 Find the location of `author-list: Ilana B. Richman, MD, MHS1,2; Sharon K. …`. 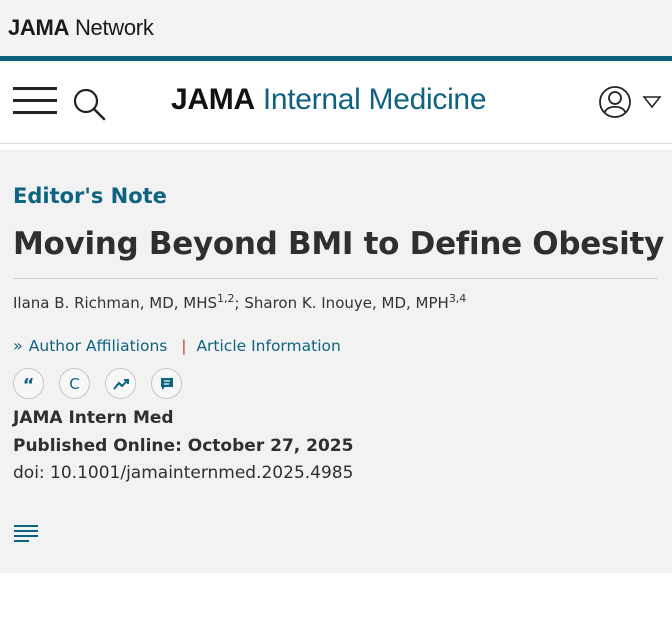

author-list: Ilana B. Richman, MD, MHS1,2; Sharon K. … is located at coordinates (240, 302).